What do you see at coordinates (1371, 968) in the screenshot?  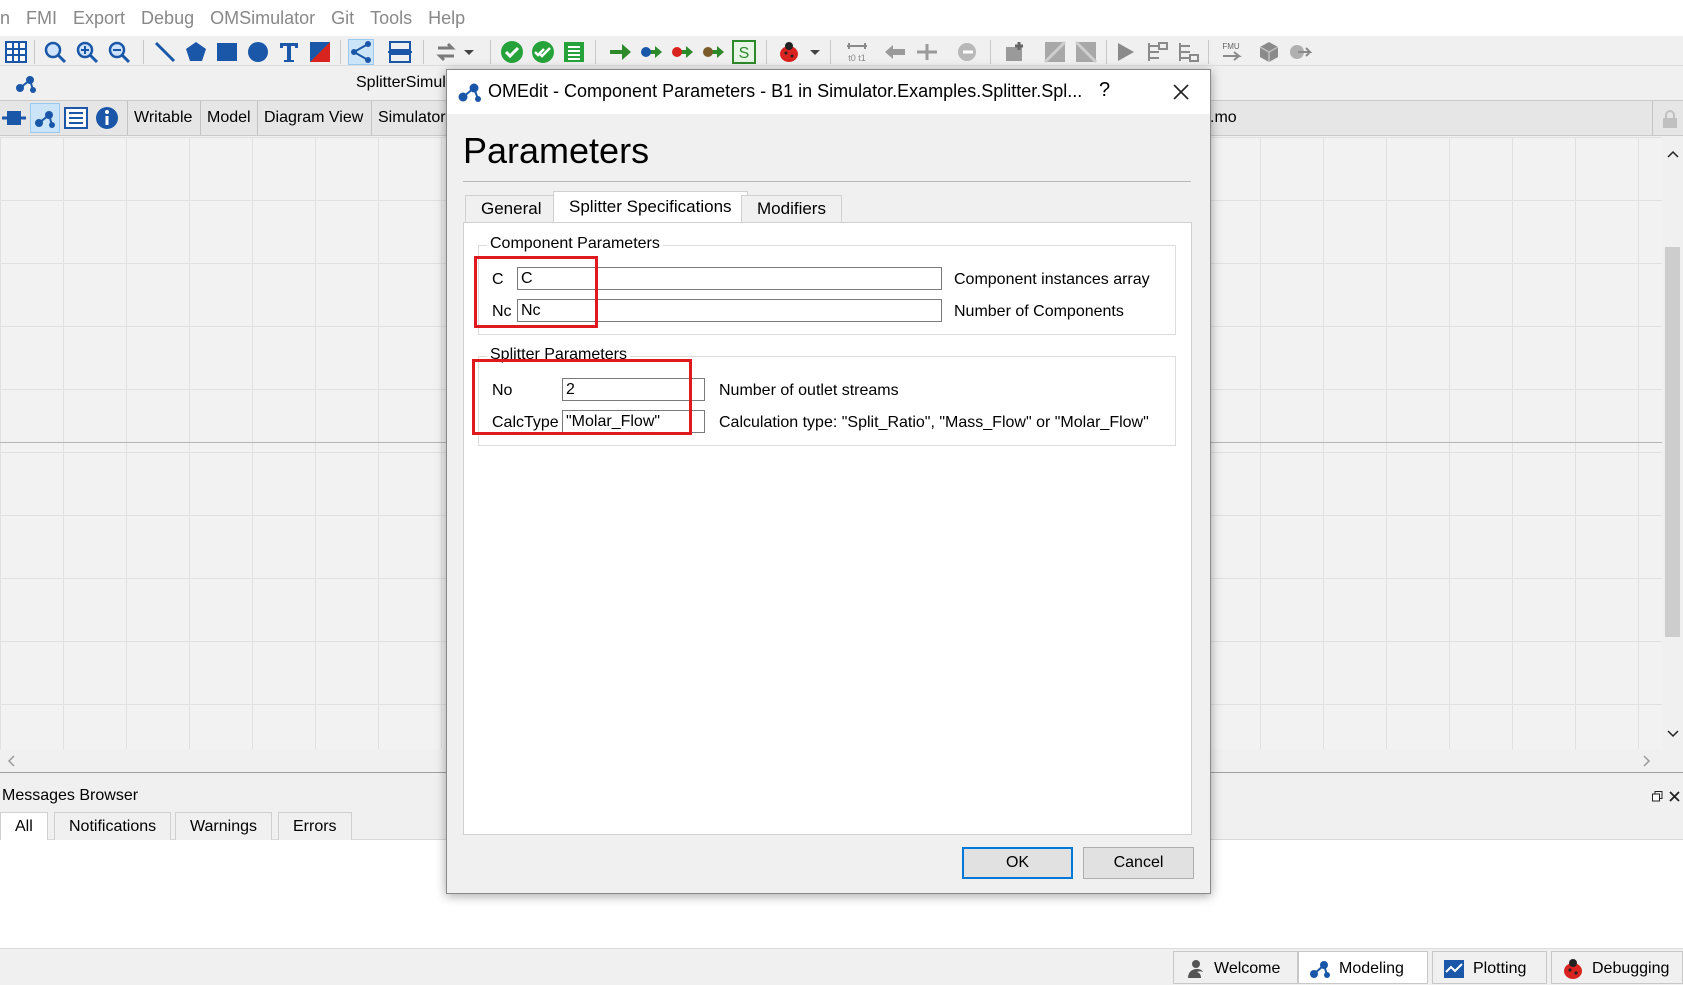 I see `perspective-modeling-label: Modeling` at bounding box center [1371, 968].